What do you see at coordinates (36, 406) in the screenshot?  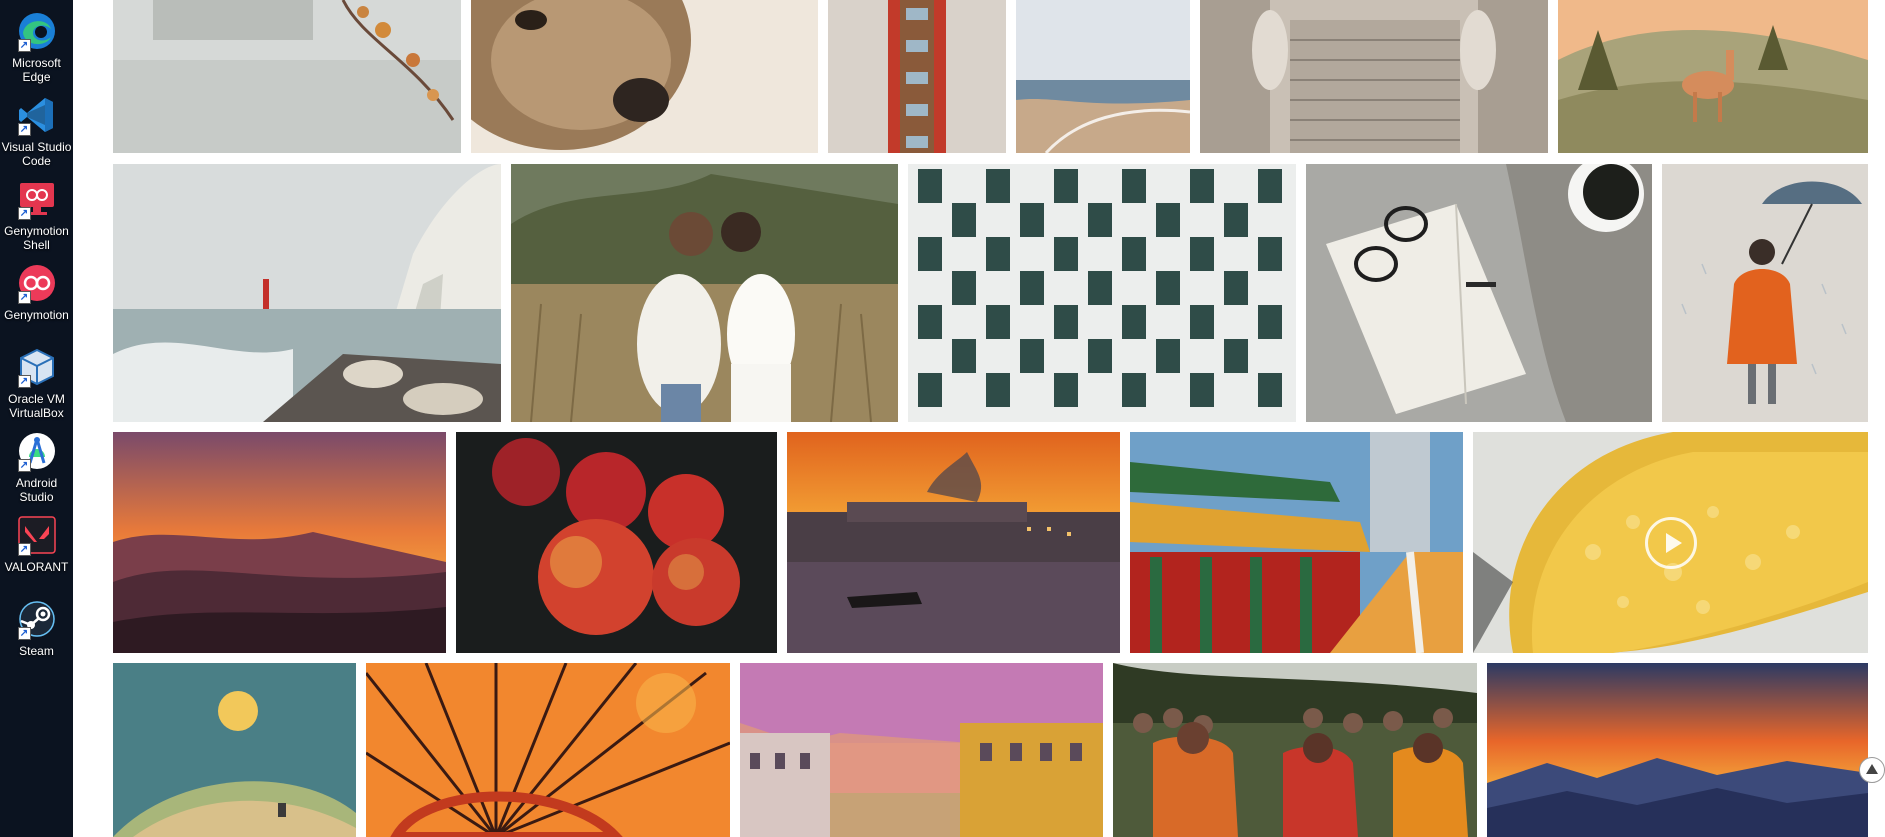 I see `desktop-shortcut-label: Oracle VM VirtualBox` at bounding box center [36, 406].